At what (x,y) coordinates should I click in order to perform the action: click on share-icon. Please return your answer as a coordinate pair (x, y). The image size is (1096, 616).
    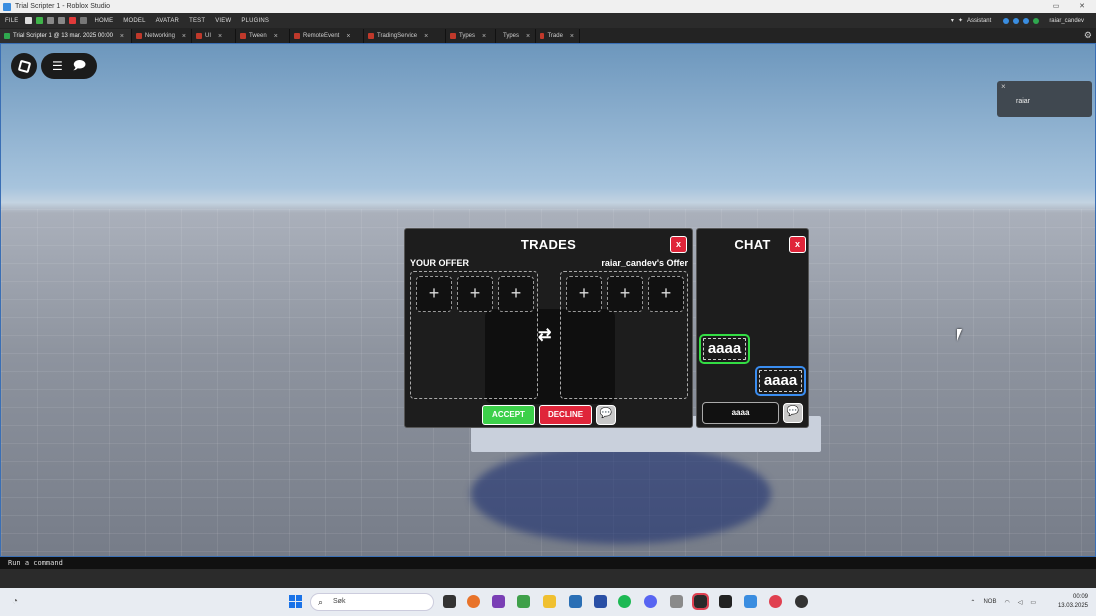
    Looking at the image, I should click on (1036, 20).